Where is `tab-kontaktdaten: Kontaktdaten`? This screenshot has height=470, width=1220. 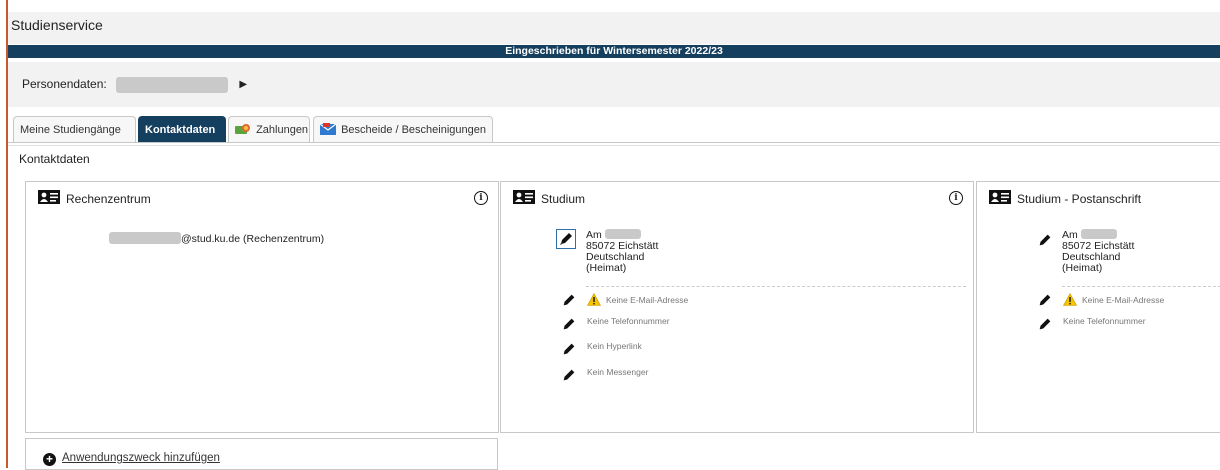
tab-kontaktdaten: Kontaktdaten is located at coordinates (182, 129).